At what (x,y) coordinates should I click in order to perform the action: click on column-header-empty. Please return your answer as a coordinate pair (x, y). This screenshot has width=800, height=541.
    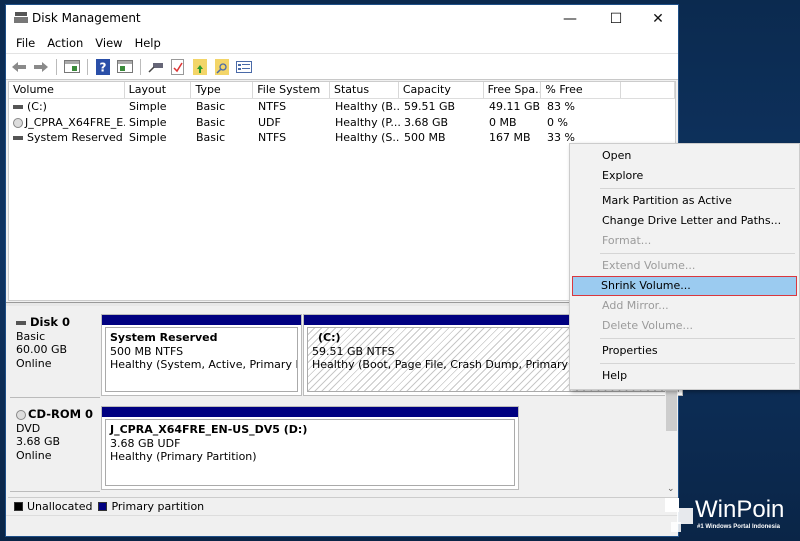
    Looking at the image, I should click on (648, 90).